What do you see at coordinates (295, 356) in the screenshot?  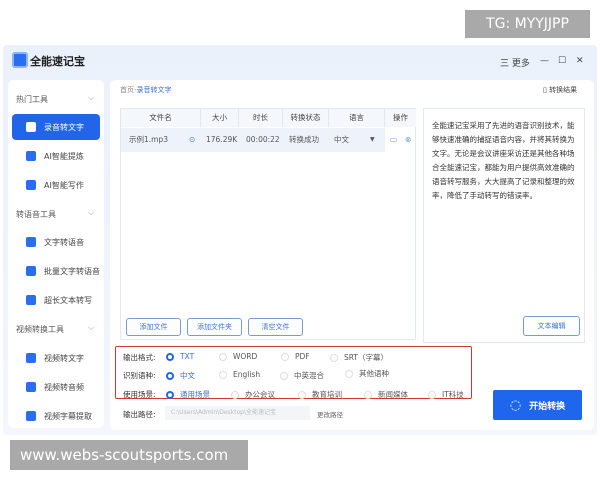 I see `format-pdf-radio: PDF` at bounding box center [295, 356].